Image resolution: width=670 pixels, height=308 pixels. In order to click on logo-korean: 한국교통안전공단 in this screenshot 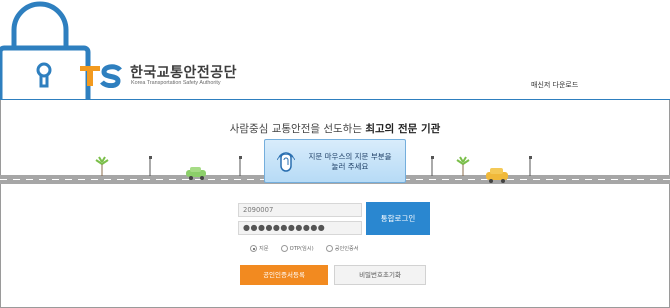, I will do `click(184, 73)`.